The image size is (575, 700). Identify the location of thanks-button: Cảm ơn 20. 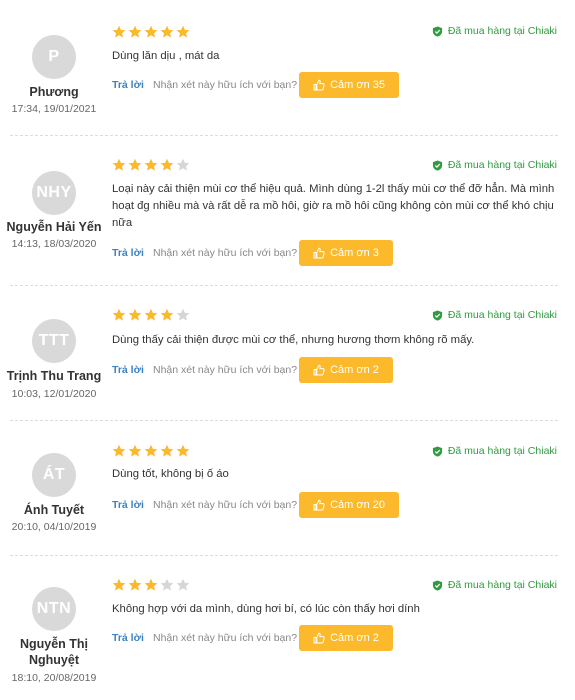
(349, 505).